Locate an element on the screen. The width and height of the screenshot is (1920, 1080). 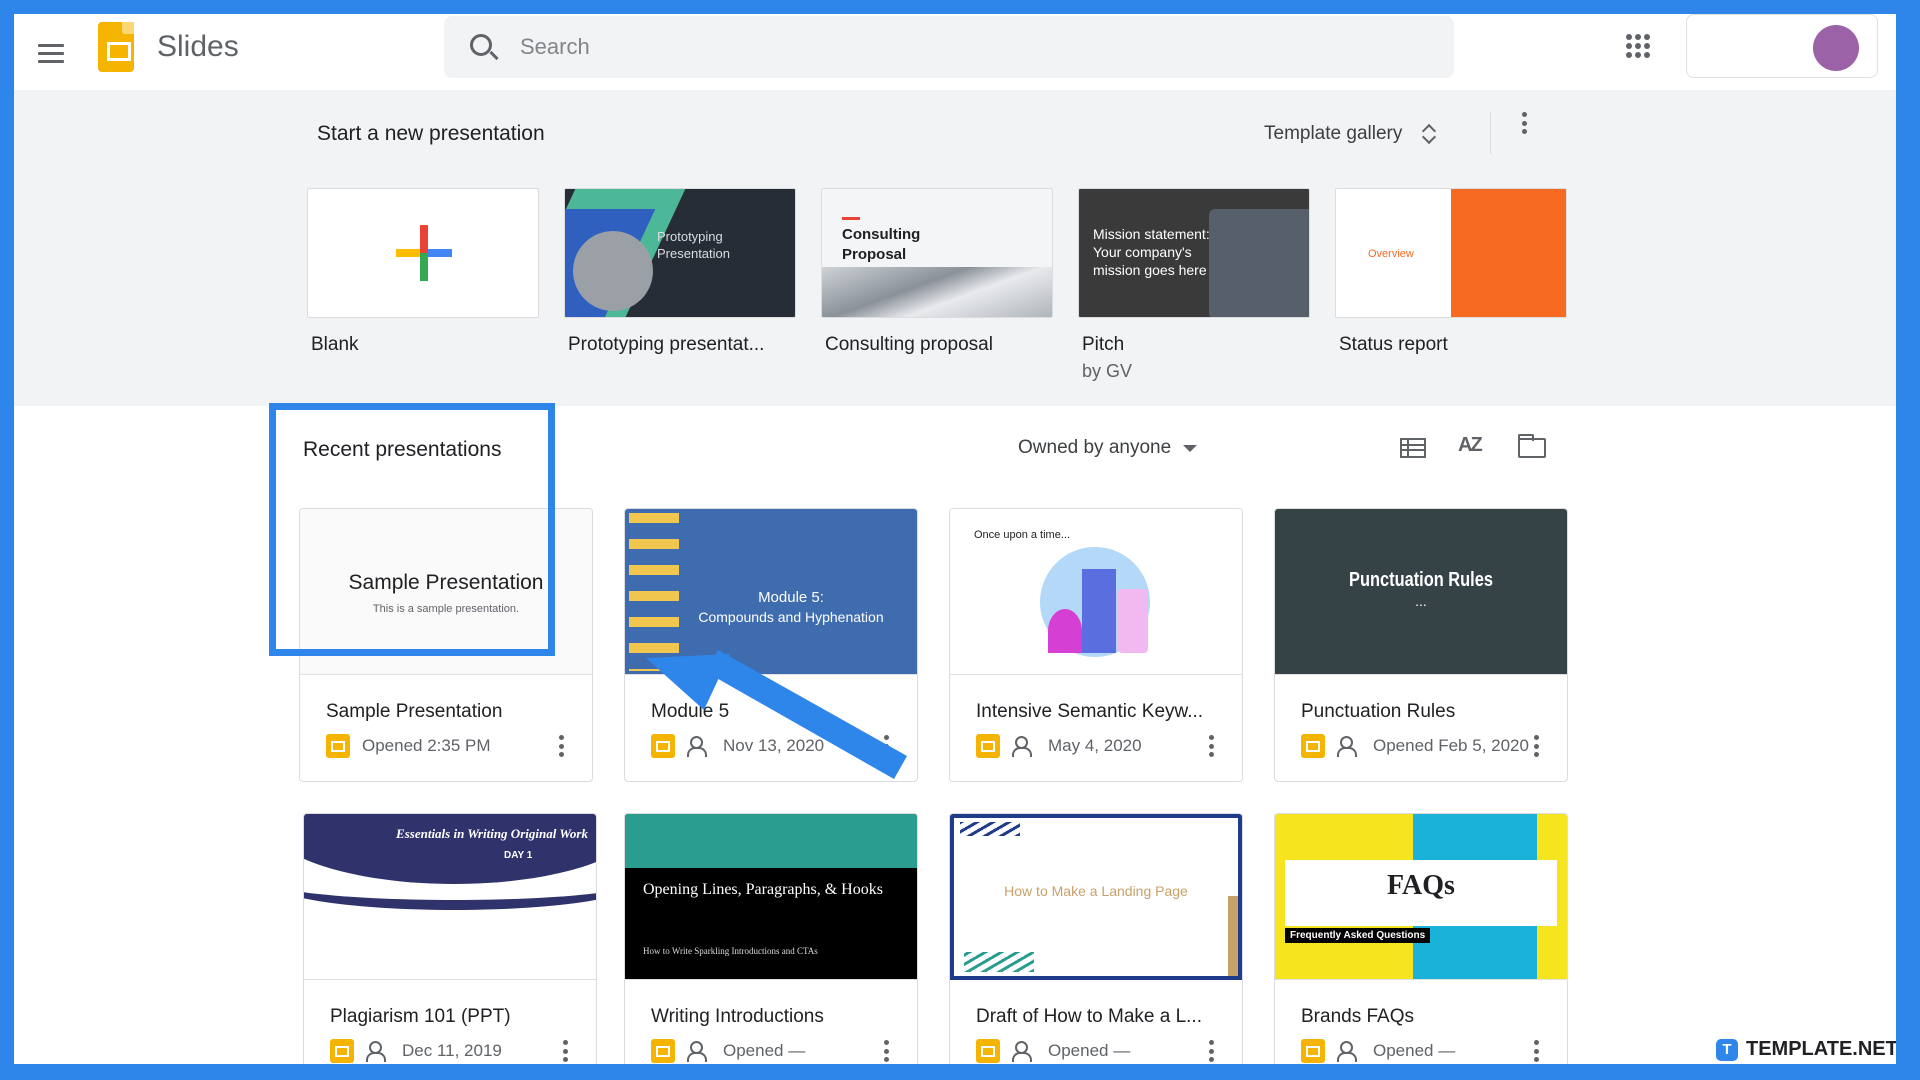
owner-filter-dropdown: Owned by anyone is located at coordinates (1108, 448).